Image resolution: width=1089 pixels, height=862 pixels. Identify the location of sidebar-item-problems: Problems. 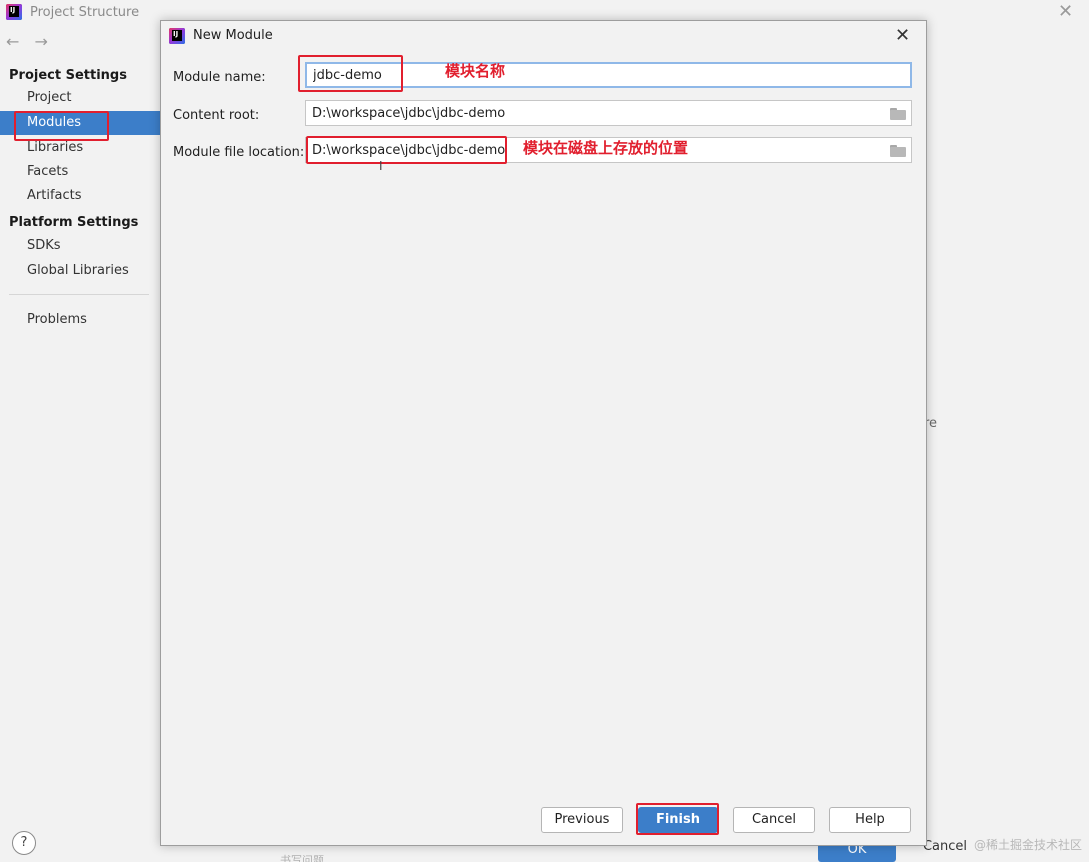
(57, 320).